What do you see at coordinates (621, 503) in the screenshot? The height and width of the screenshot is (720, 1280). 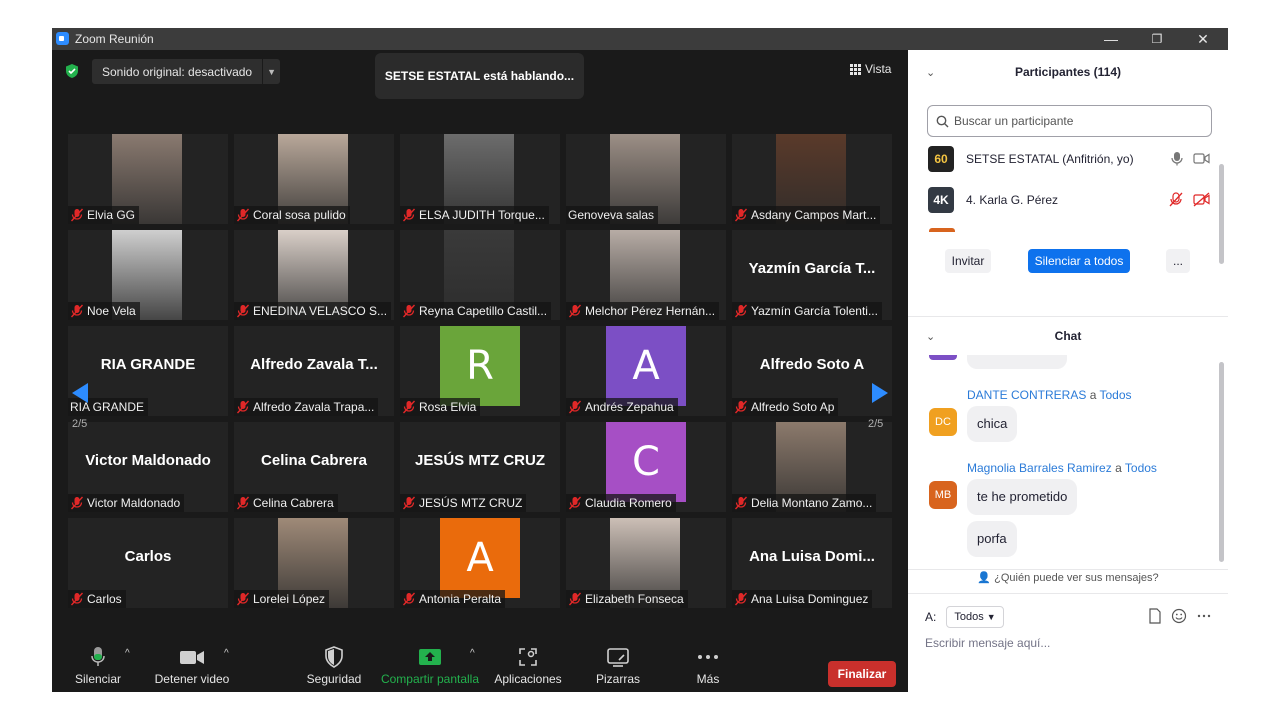 I see `participant-name-label: Claudia Romero` at bounding box center [621, 503].